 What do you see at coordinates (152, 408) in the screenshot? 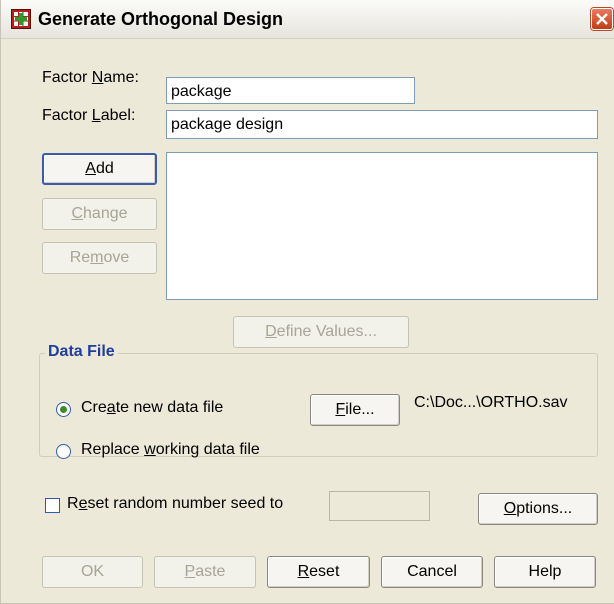
I see `create-new-data-file-label: Create new data file` at bounding box center [152, 408].